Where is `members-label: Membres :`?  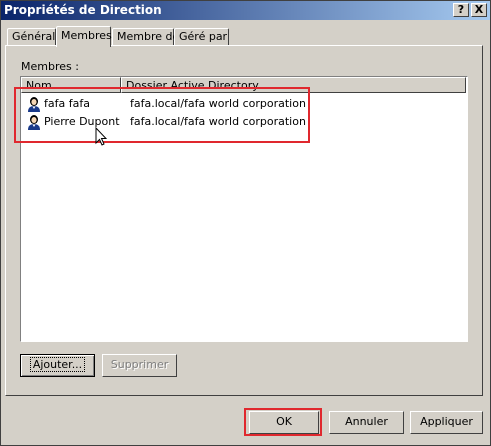 members-label: Membres : is located at coordinates (50, 66).